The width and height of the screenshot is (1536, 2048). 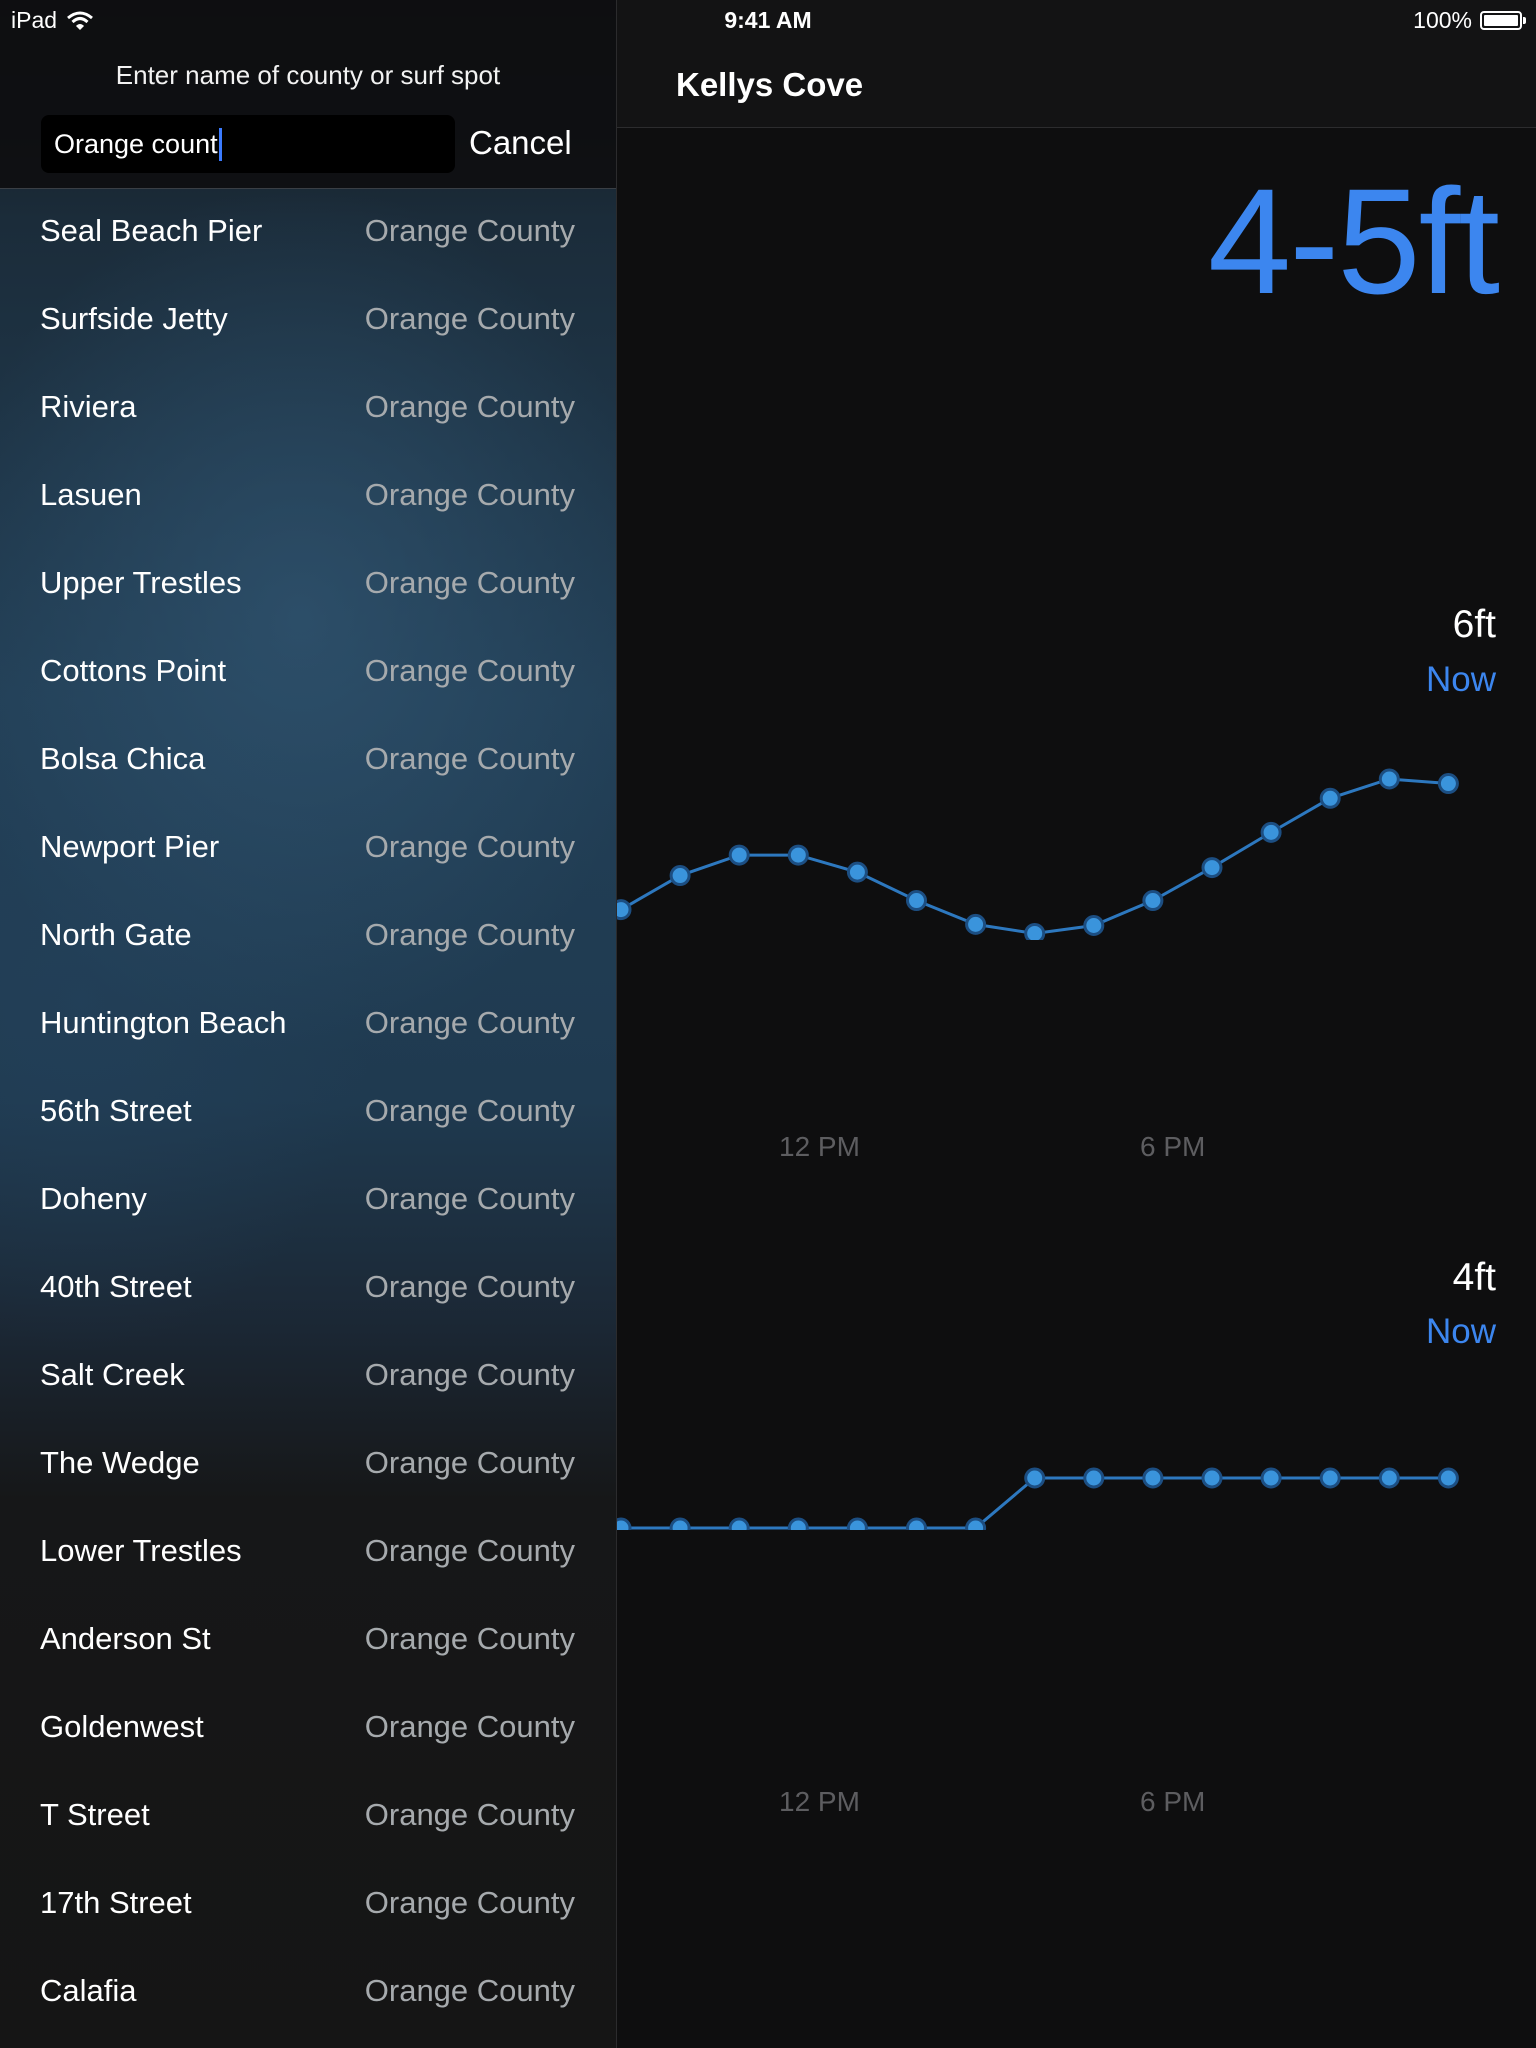 What do you see at coordinates (120, 1462) in the screenshot?
I see `spot-name: The Wedge` at bounding box center [120, 1462].